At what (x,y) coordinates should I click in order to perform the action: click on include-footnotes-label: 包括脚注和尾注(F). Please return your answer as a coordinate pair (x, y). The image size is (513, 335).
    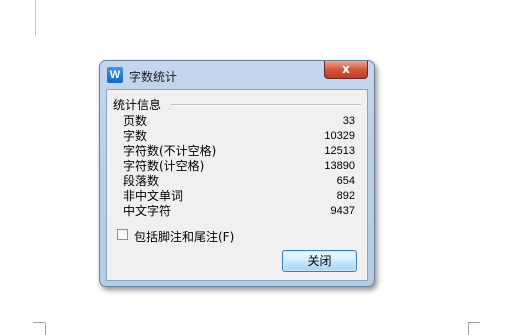
    Looking at the image, I should click on (184, 236).